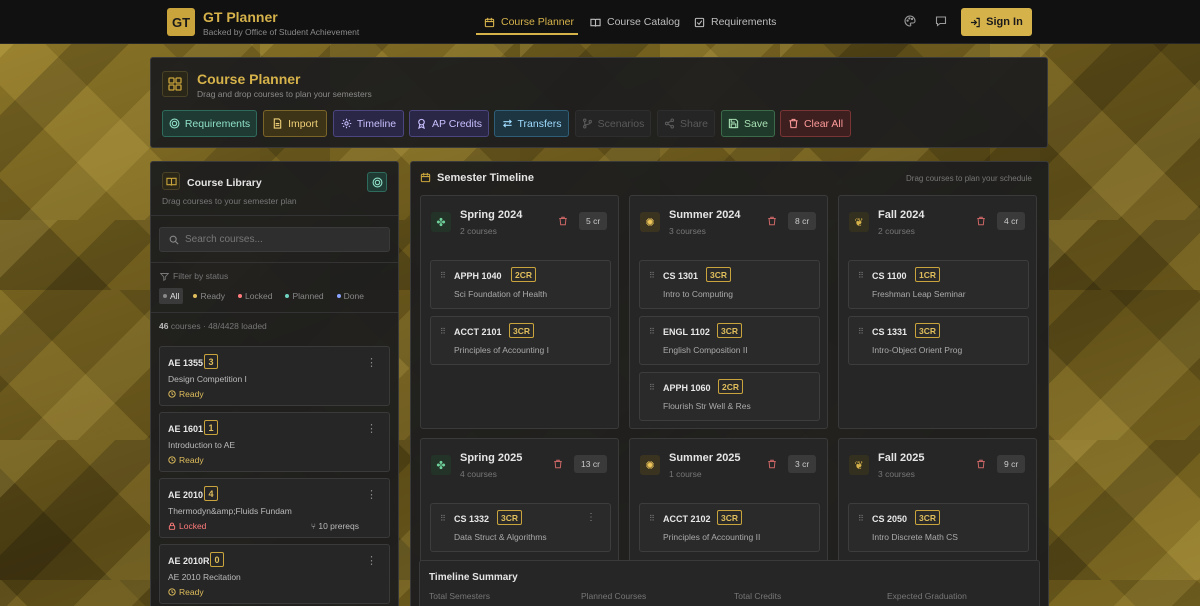  I want to click on clear-all-button: Clear All, so click(815, 123).